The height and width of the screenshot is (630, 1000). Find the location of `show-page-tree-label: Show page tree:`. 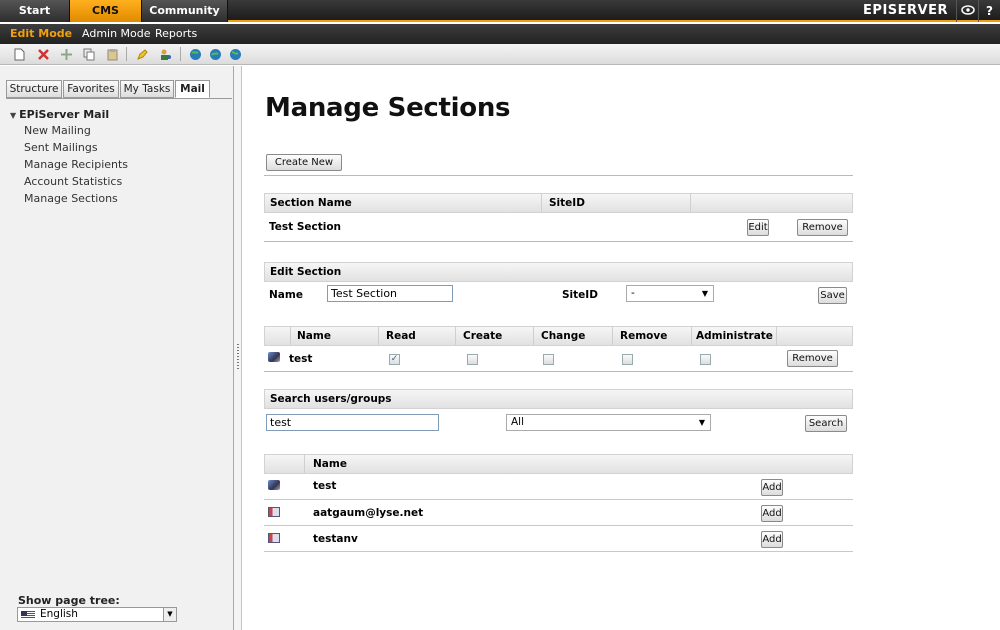

show-page-tree-label: Show page tree: is located at coordinates (69, 600).